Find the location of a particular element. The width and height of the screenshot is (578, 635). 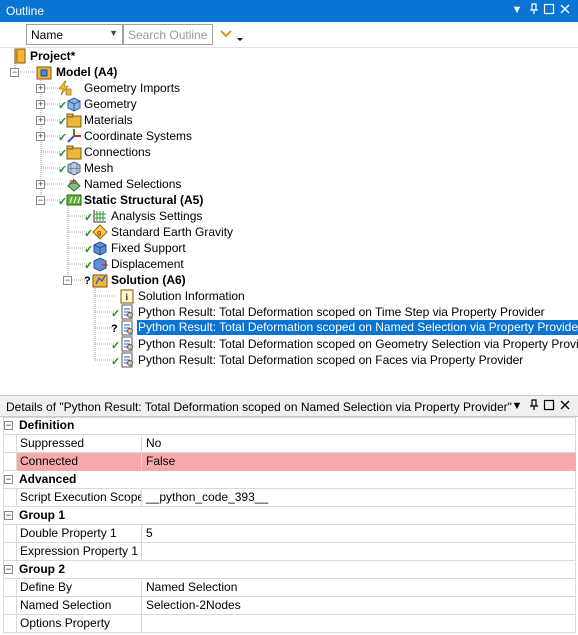

tree-node-static-structural: − ✓ Static Structural (A5) is located at coordinates (110, 200).